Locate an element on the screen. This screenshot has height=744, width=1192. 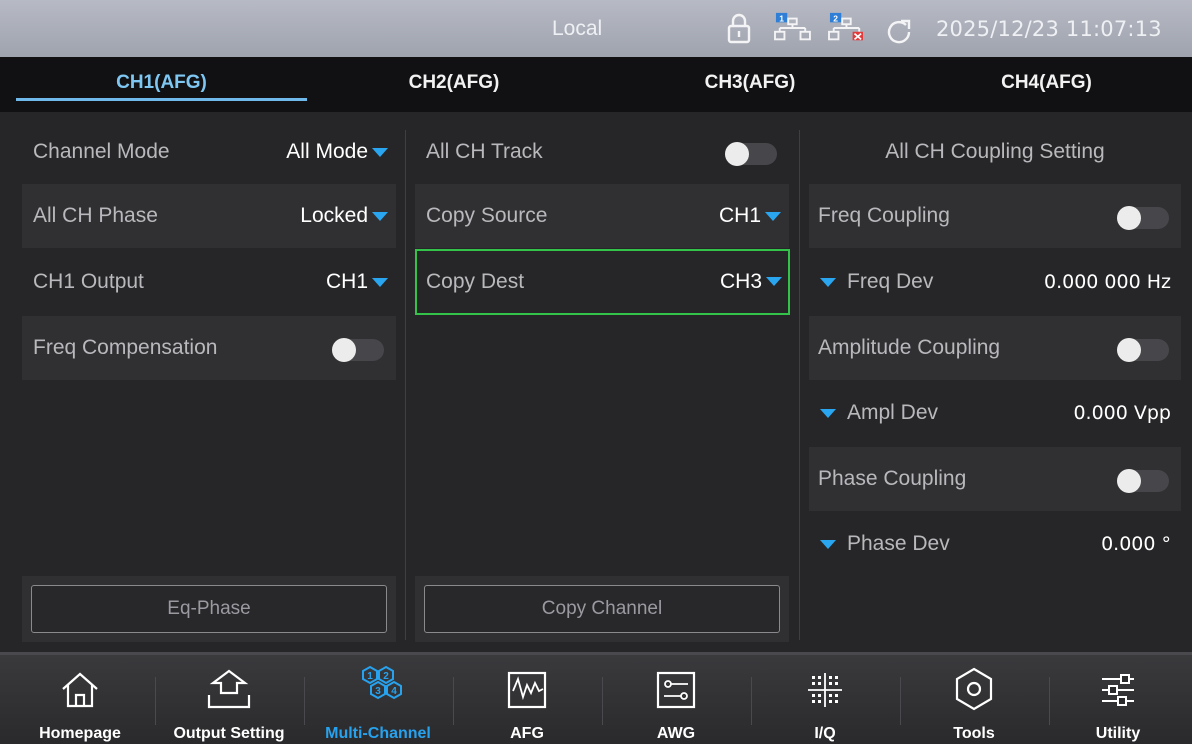
nav-output-setting-label: Output Setting is located at coordinates (229, 733).